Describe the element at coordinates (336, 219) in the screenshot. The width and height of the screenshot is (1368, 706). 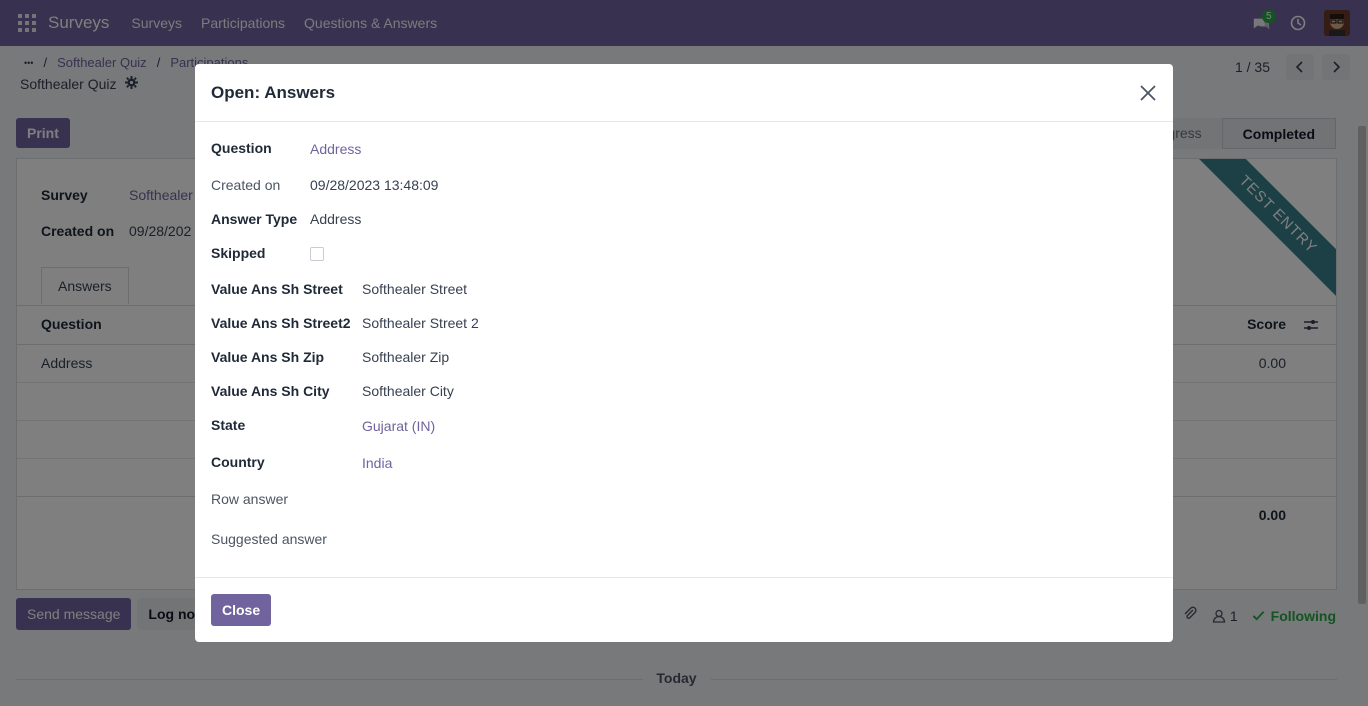
I see `answer-type-value: Address` at that location.